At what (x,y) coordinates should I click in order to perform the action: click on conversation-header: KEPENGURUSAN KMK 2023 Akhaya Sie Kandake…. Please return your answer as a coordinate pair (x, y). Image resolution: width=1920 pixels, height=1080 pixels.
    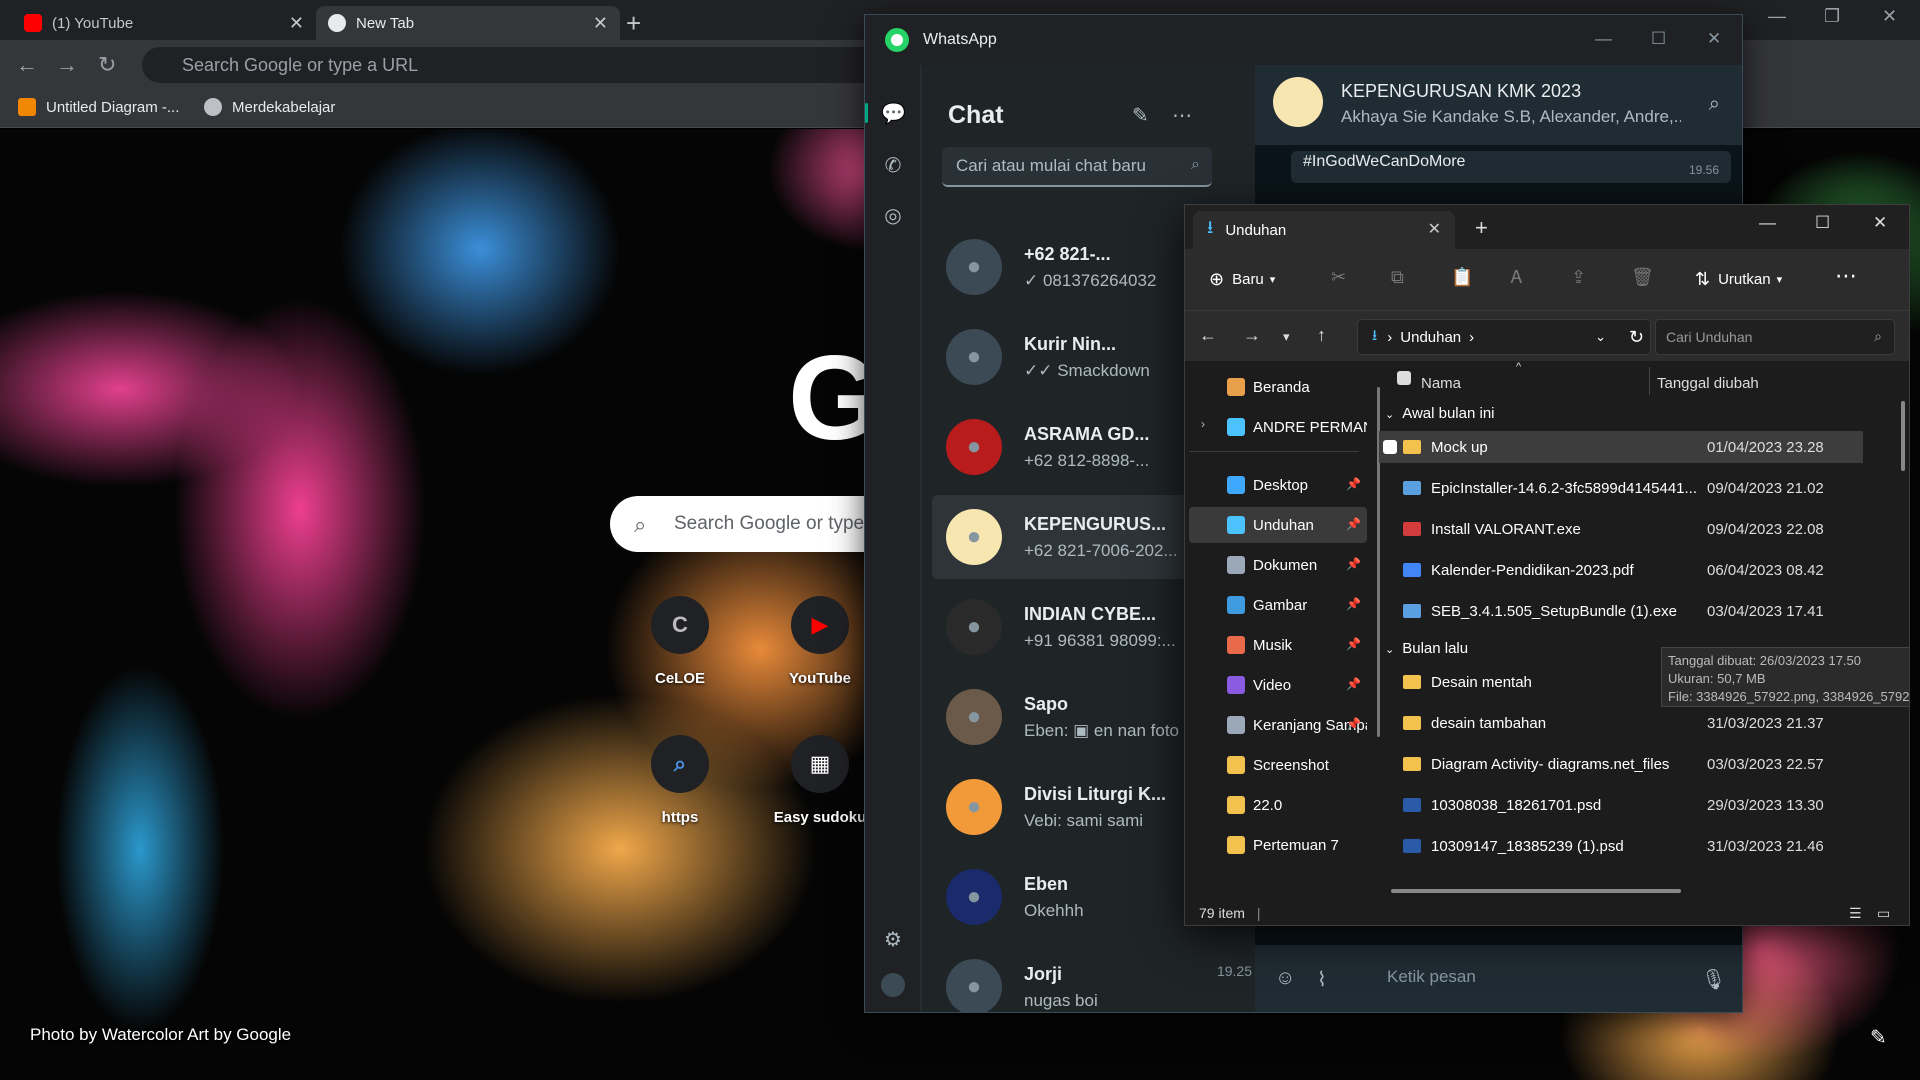
    Looking at the image, I should click on (1498, 105).